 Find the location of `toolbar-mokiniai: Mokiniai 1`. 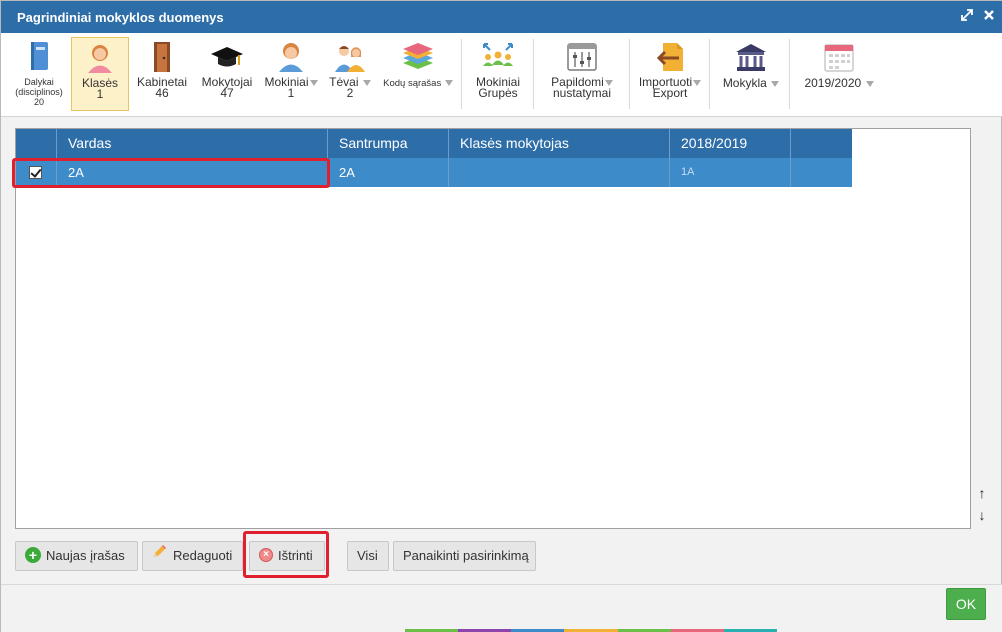

toolbar-mokiniai: Mokiniai 1 is located at coordinates (291, 74).